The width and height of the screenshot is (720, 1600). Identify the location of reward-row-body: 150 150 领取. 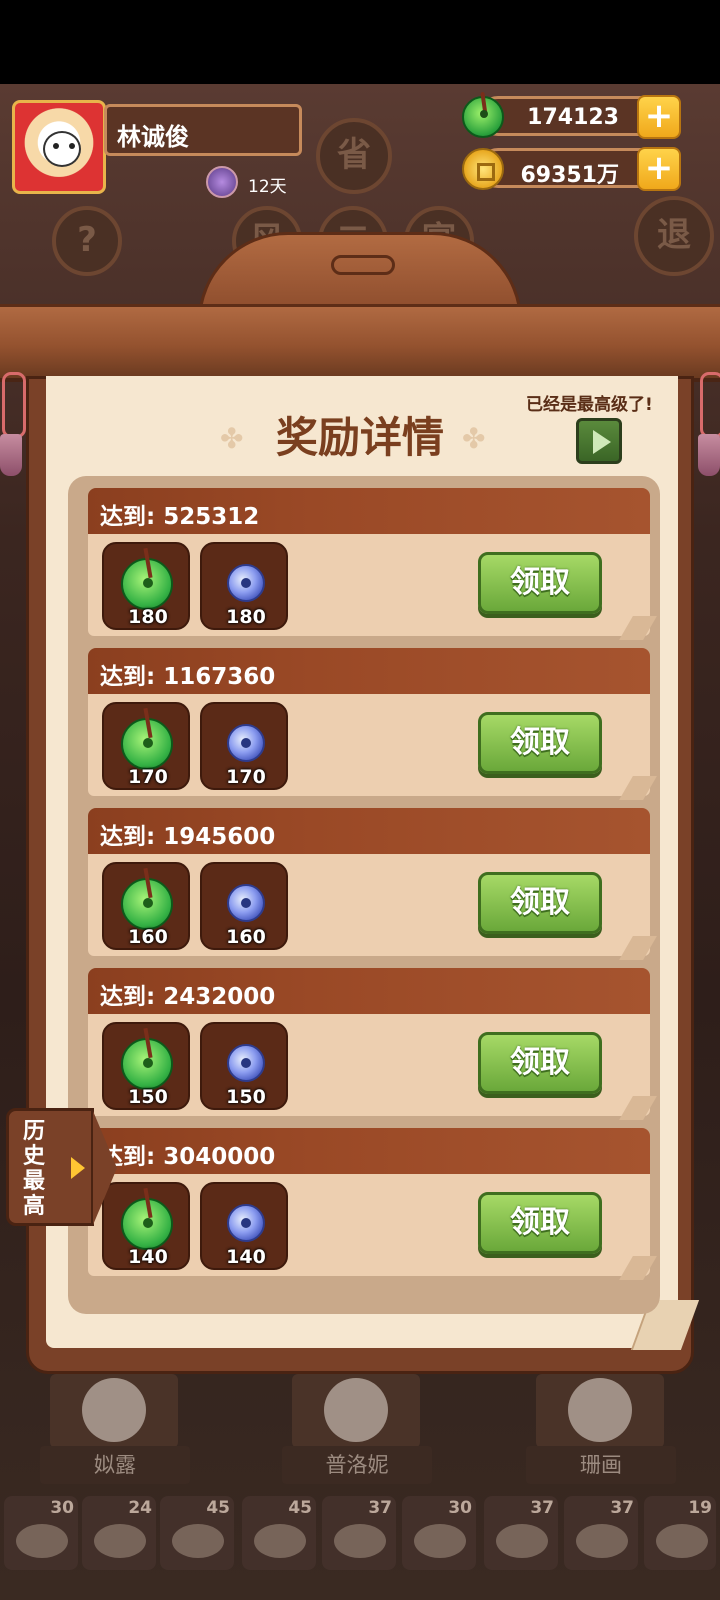
(369, 1065).